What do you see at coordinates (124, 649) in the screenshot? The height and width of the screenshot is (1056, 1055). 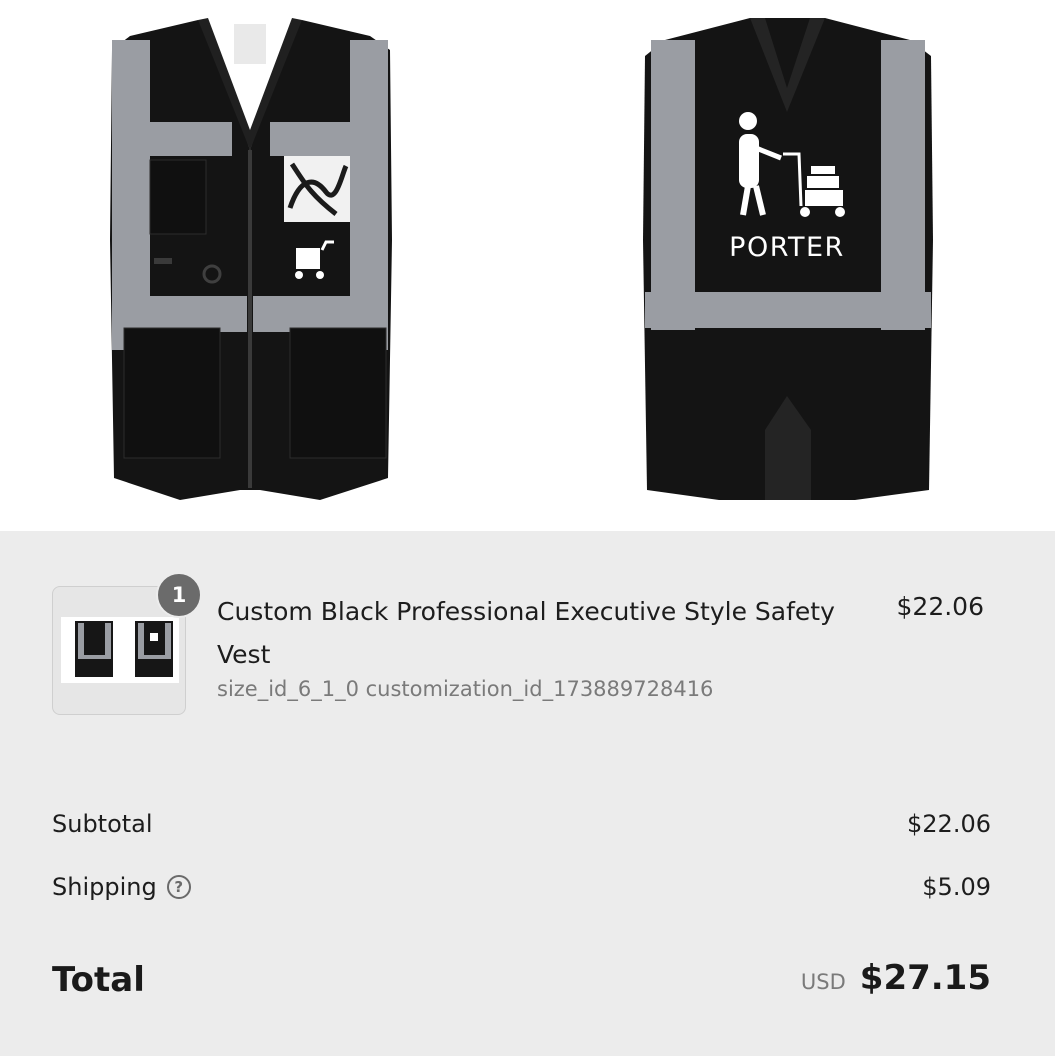 I see `thumbnail-image` at bounding box center [124, 649].